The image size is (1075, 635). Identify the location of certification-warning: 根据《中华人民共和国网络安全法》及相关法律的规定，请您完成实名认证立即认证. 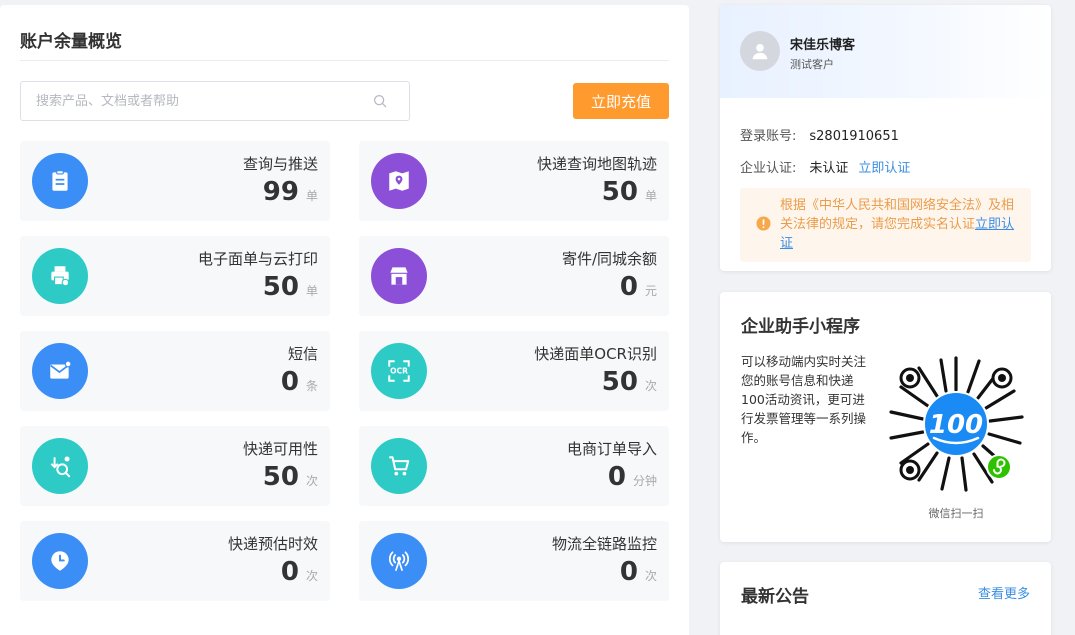
(885, 225).